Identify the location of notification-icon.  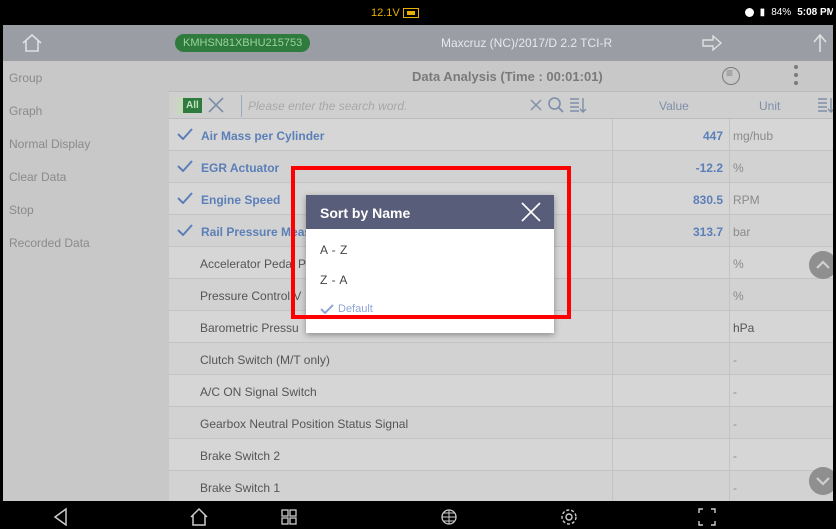
(749, 12).